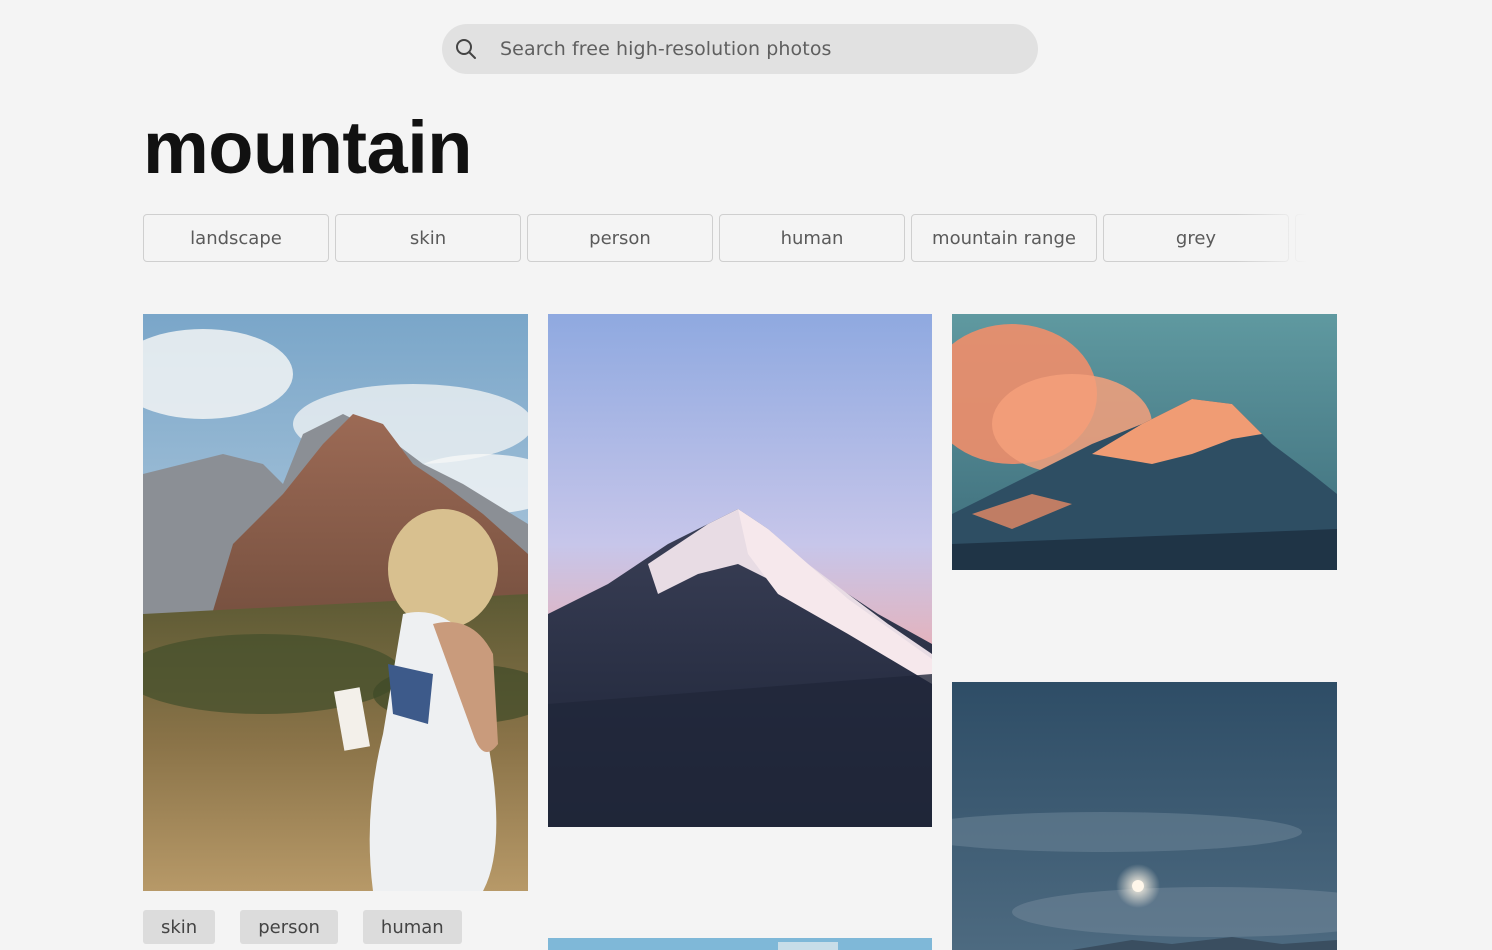  What do you see at coordinates (1144, 442) in the screenshot?
I see `photo-sunlit-peak` at bounding box center [1144, 442].